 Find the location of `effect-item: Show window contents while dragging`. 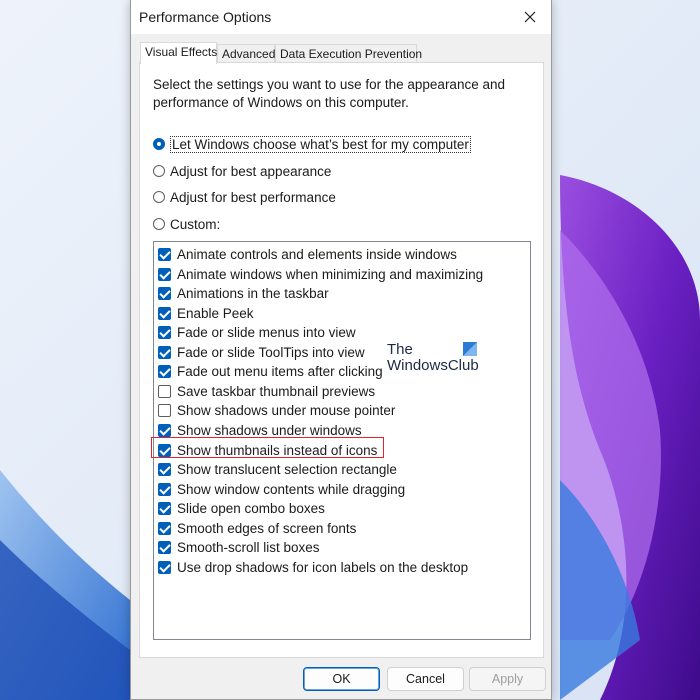

effect-item: Show window contents while dragging is located at coordinates (281, 489).